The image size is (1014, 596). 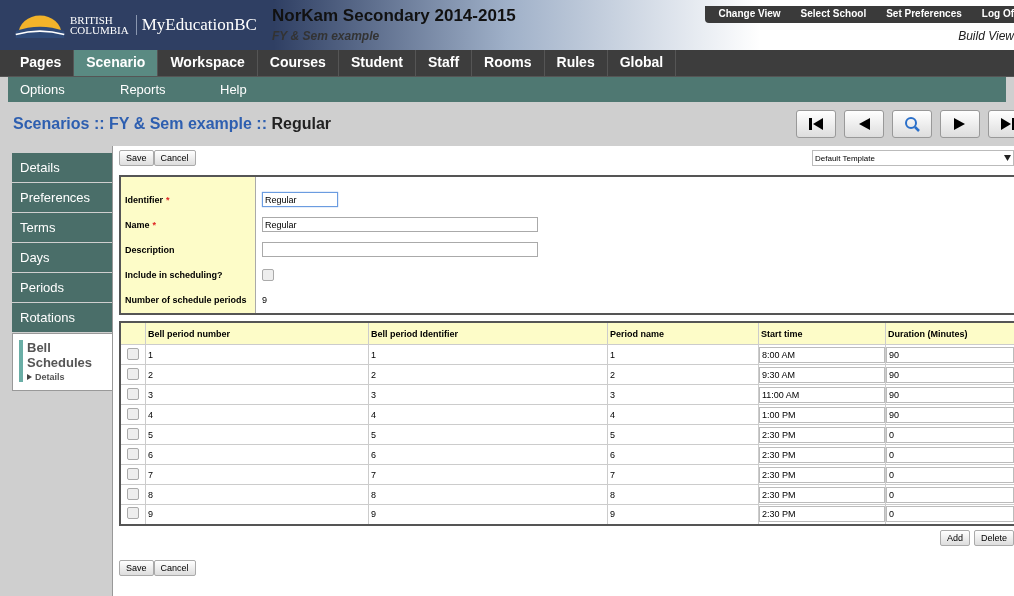 I want to click on next-record-button, so click(x=960, y=124).